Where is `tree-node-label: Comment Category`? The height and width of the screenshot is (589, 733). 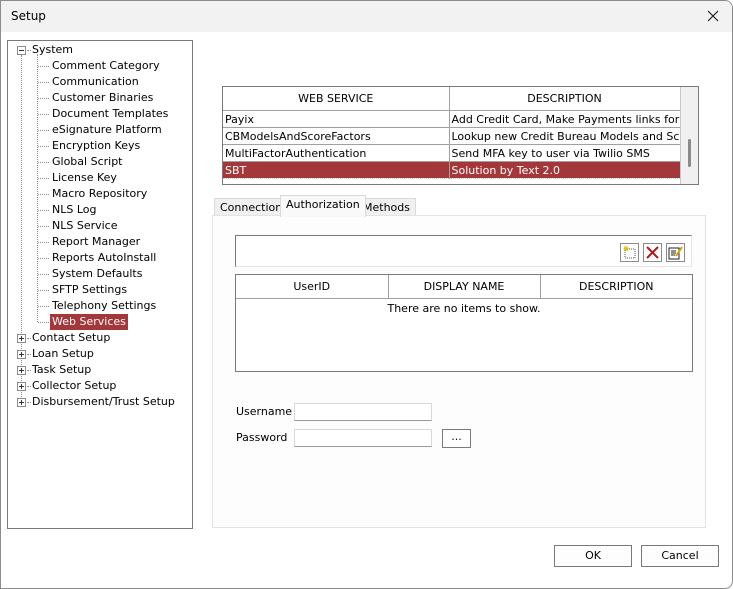
tree-node-label: Comment Category is located at coordinates (106, 65).